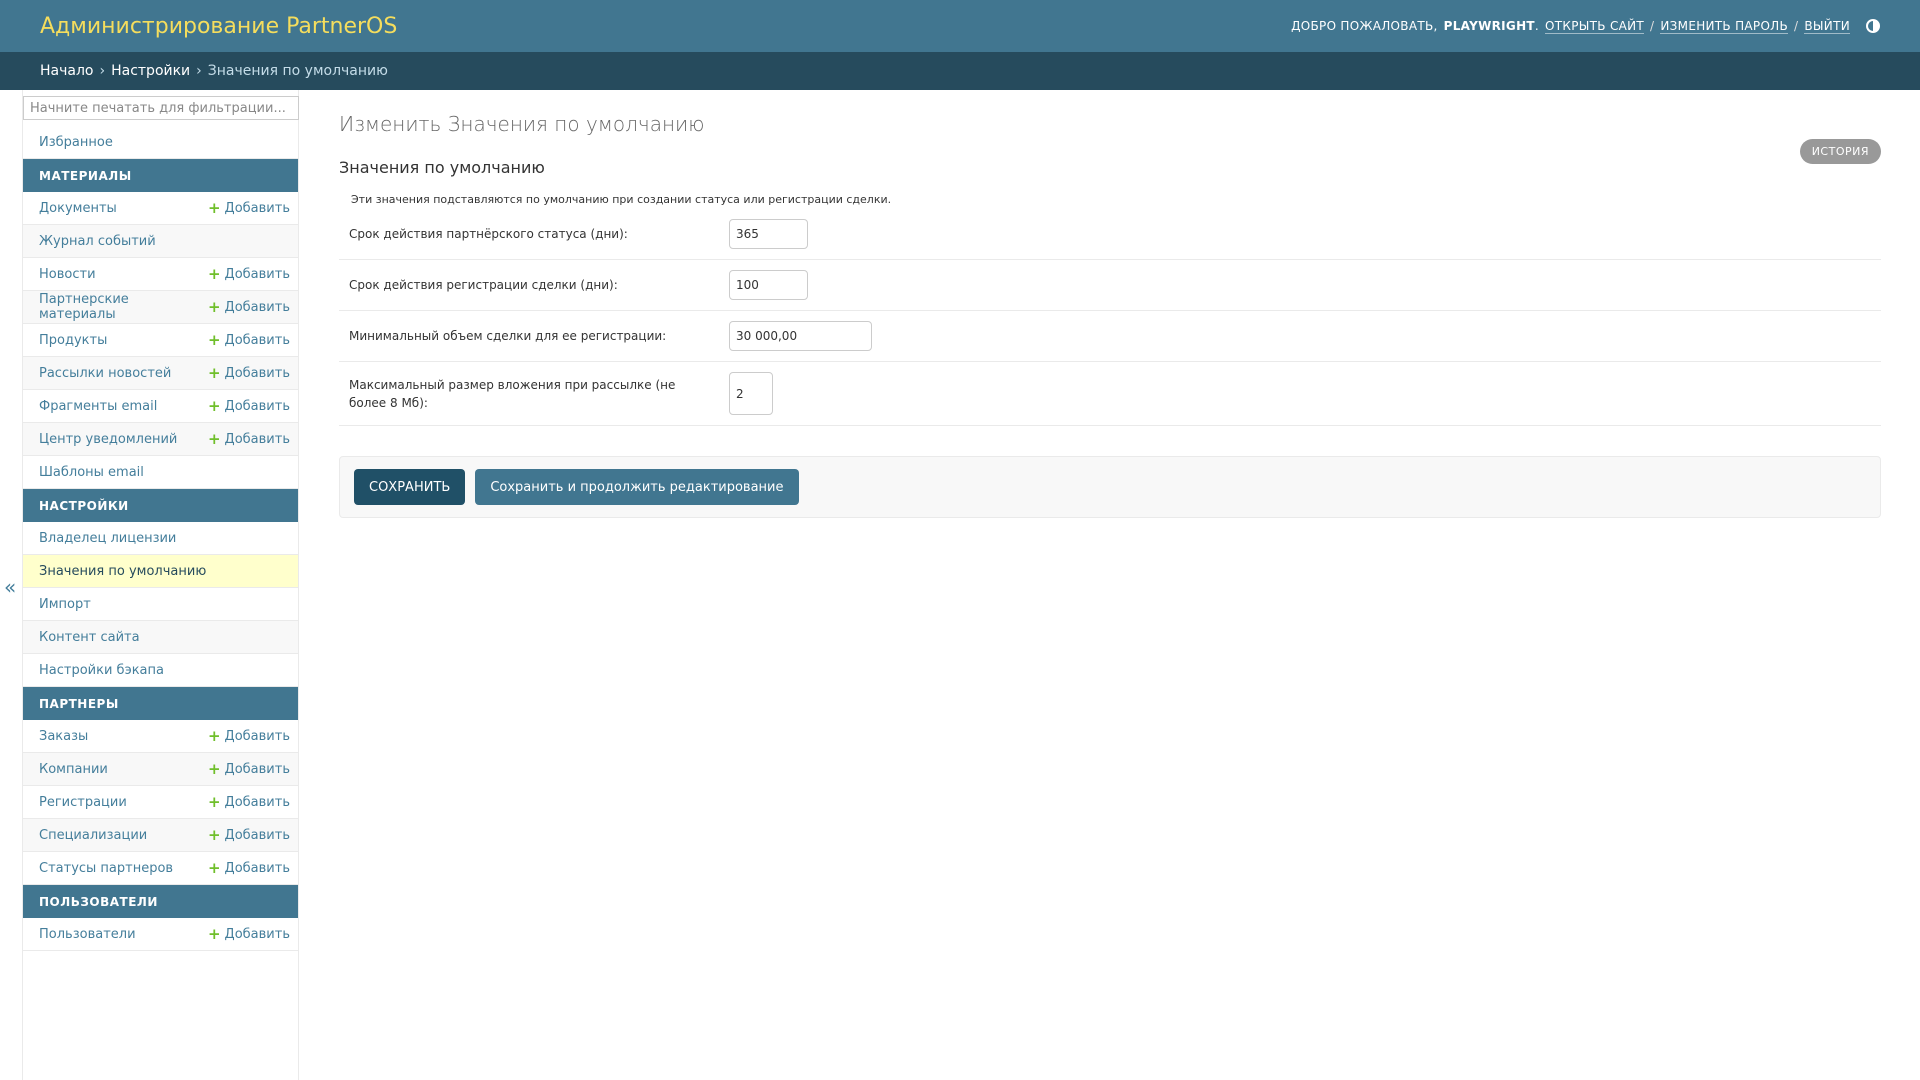 The height and width of the screenshot is (1080, 1920). What do you see at coordinates (160, 241) in the screenshot?
I see `sidebar-item: Журнал событий` at bounding box center [160, 241].